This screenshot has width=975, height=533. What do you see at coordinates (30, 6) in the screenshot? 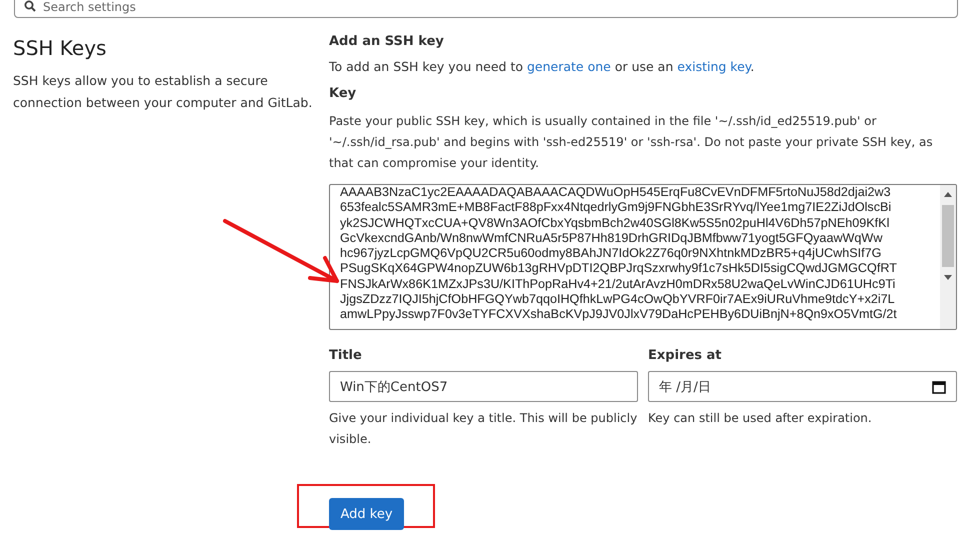
I see `search-icon` at bounding box center [30, 6].